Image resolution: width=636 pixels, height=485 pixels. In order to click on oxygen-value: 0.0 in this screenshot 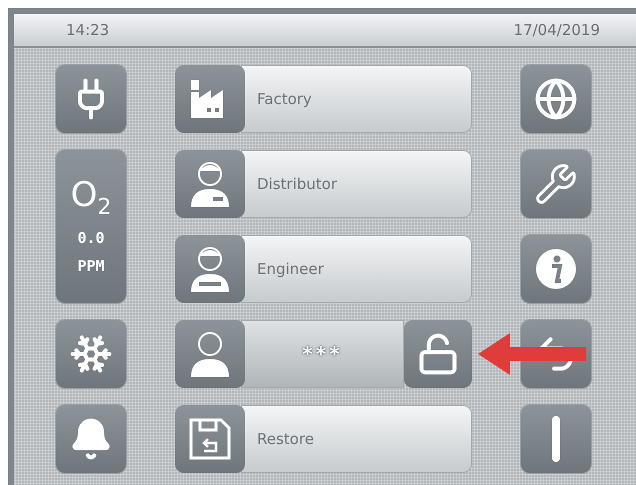, I will do `click(91, 237)`.